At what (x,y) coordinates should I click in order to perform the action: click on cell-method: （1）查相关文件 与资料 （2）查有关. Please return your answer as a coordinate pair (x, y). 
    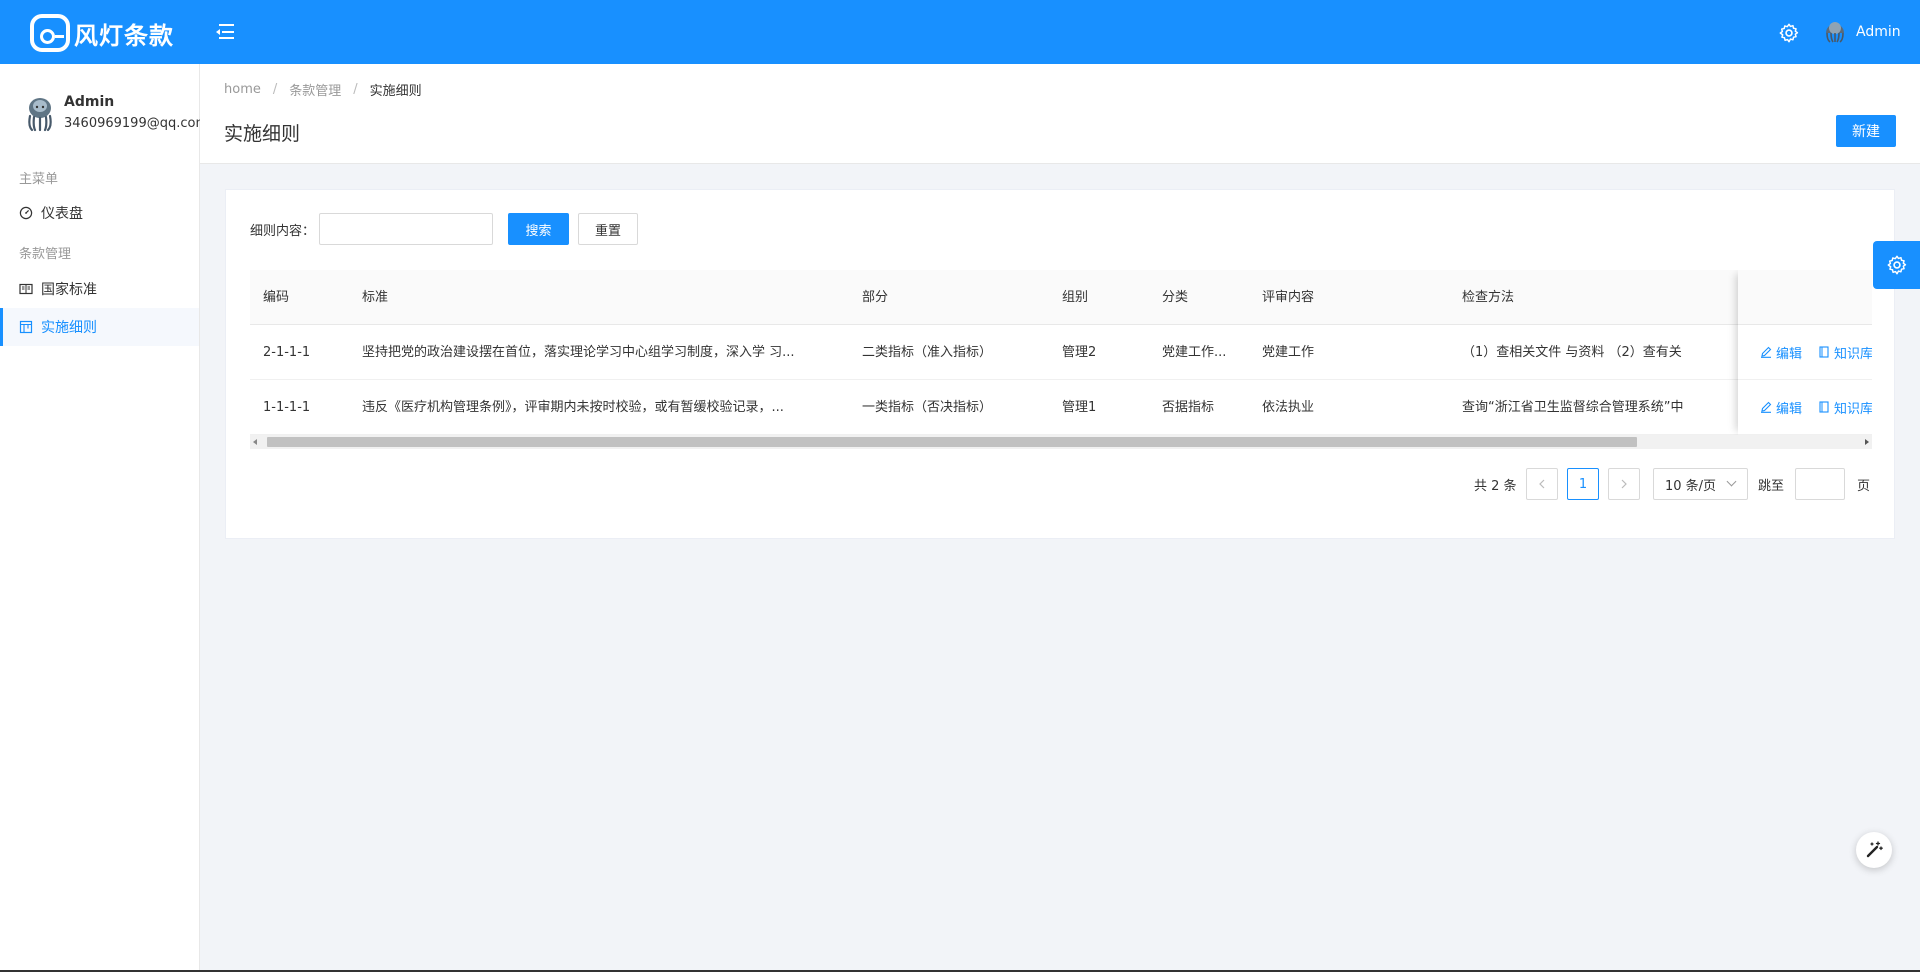
    Looking at the image, I should click on (1572, 352).